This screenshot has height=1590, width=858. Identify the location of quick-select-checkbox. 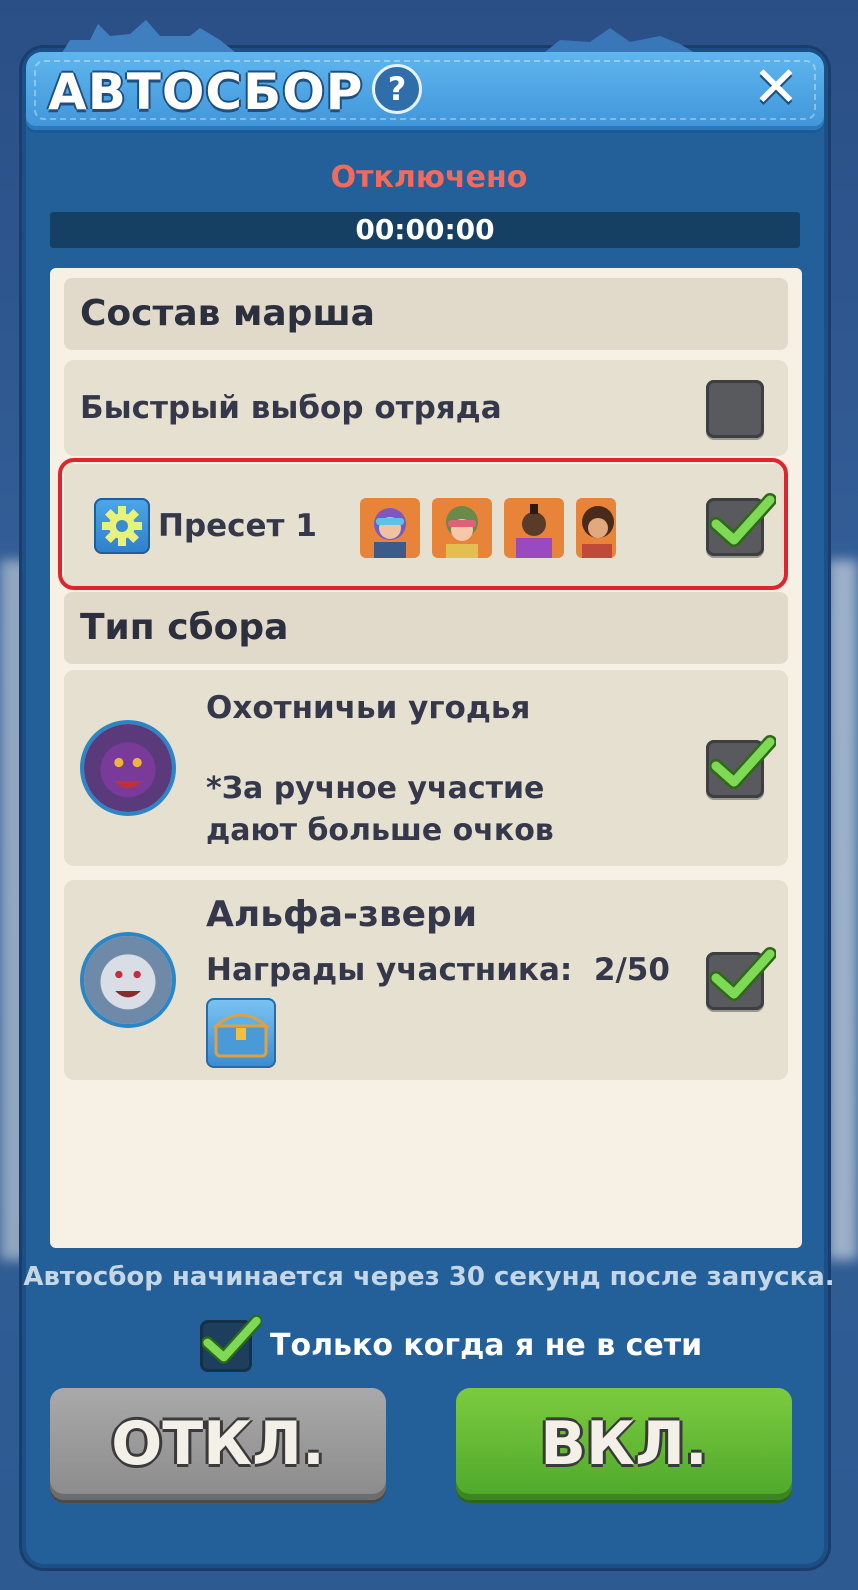
(735, 409).